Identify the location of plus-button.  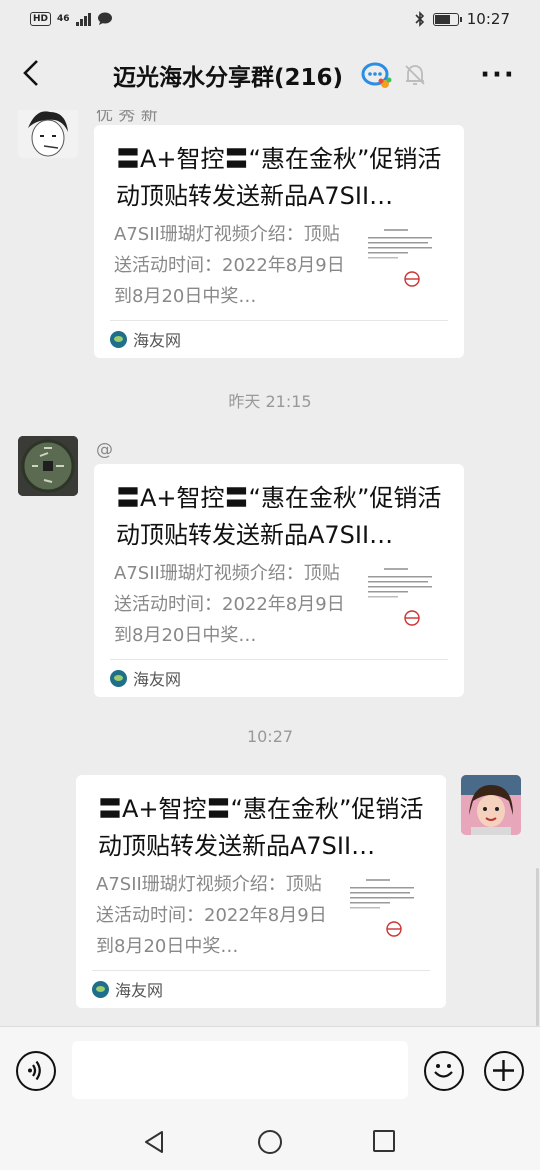
(504, 1071).